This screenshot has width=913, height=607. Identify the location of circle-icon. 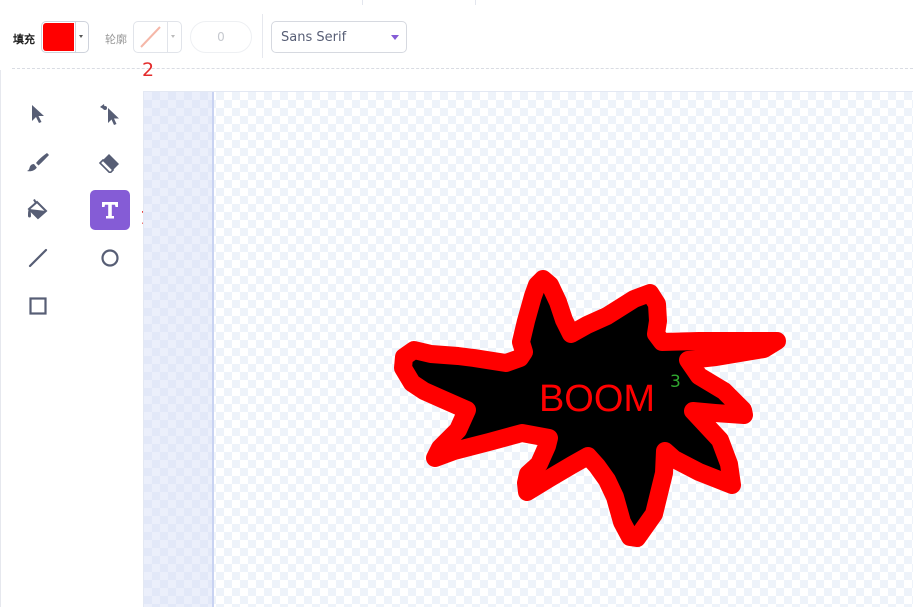
(110, 258).